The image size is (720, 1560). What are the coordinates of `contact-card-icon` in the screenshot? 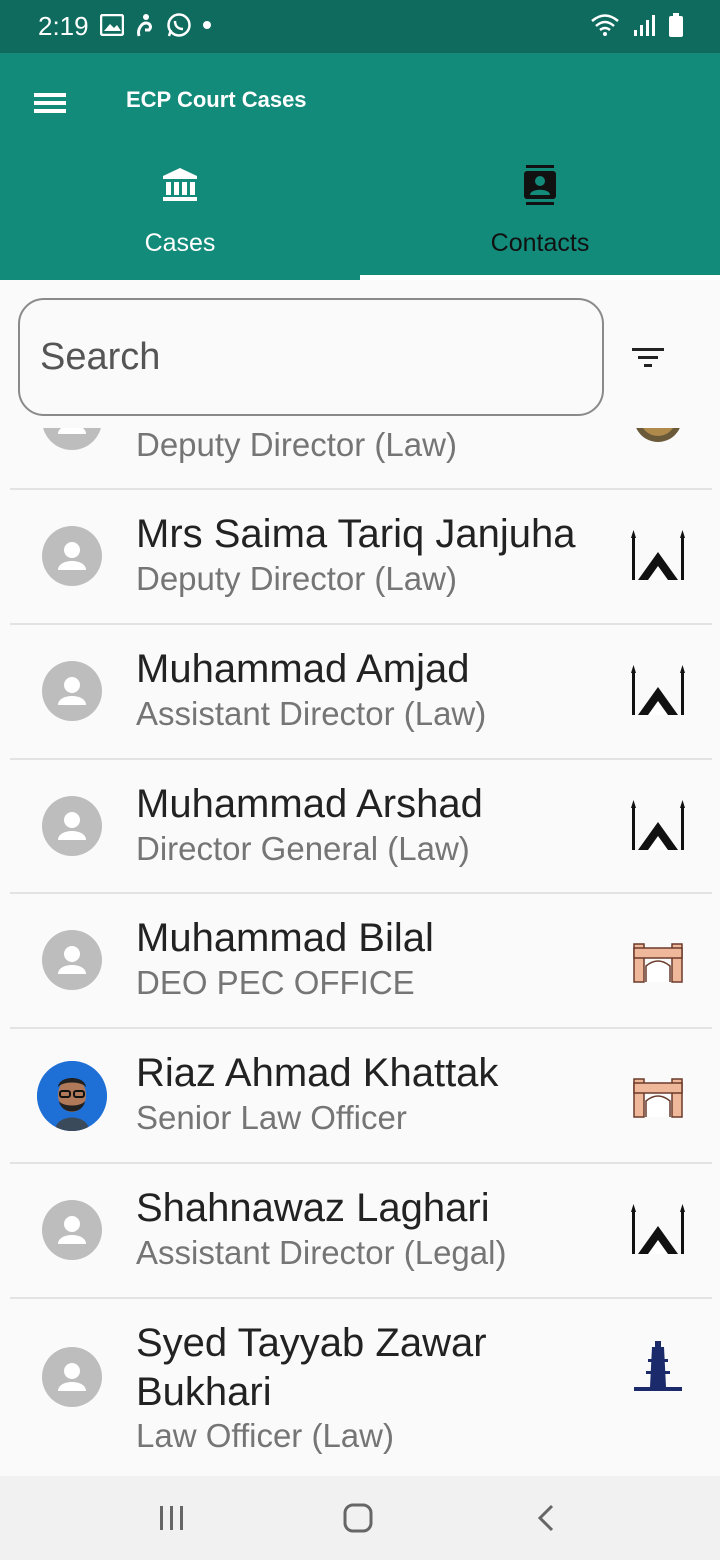 It's located at (540, 185).